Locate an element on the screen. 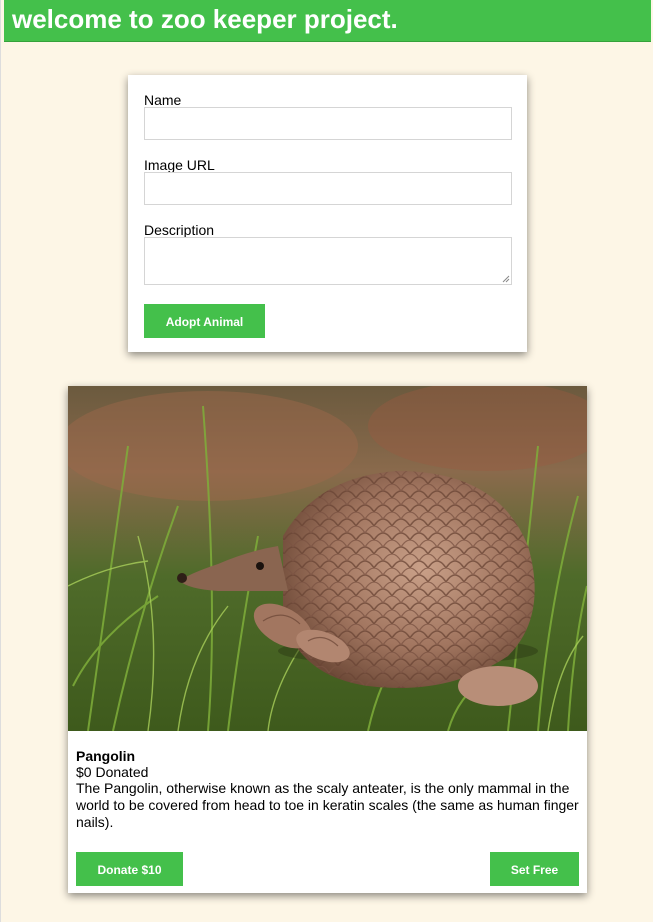 Image resolution: width=653 pixels, height=922 pixels. page-header: welcome to zoo keeper project. is located at coordinates (327, 21).